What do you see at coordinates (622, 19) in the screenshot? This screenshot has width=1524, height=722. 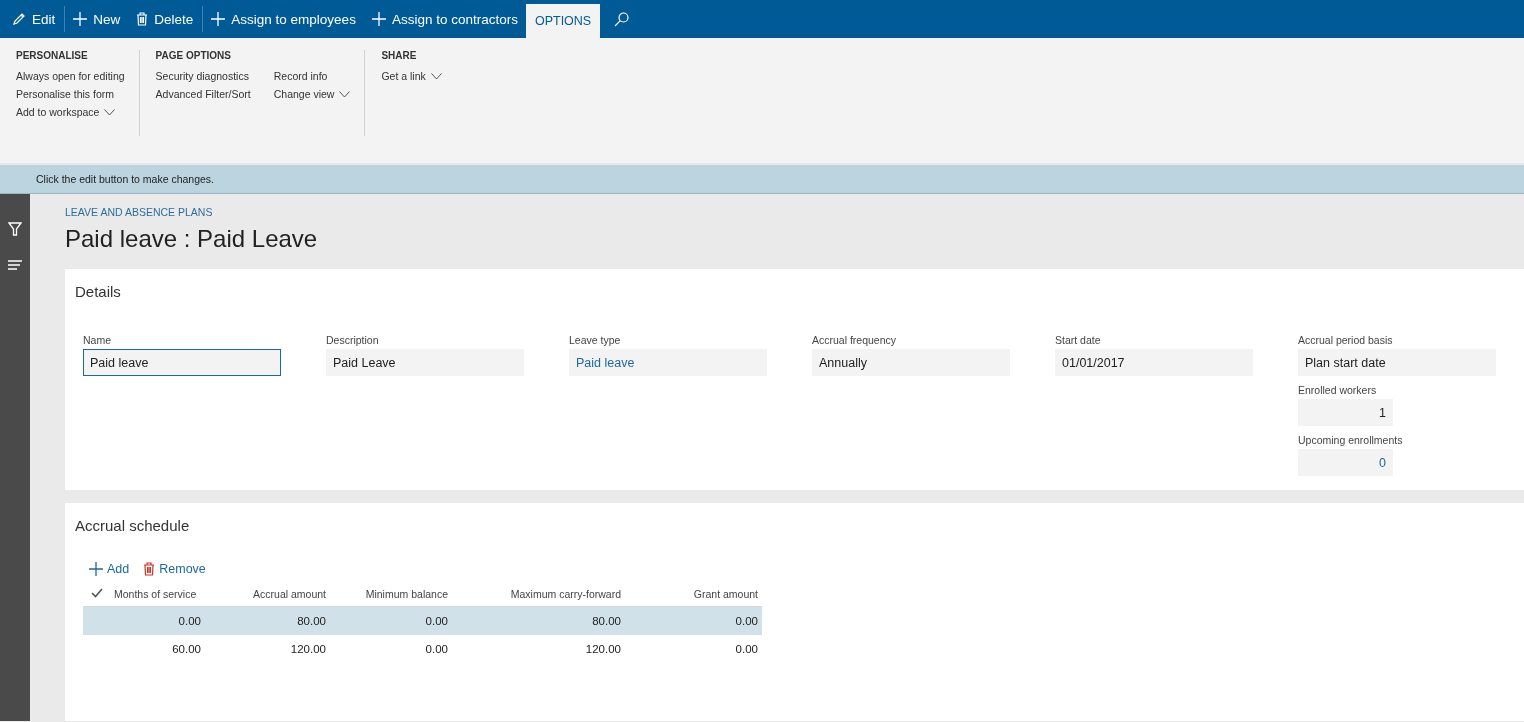 I see `search-icon` at bounding box center [622, 19].